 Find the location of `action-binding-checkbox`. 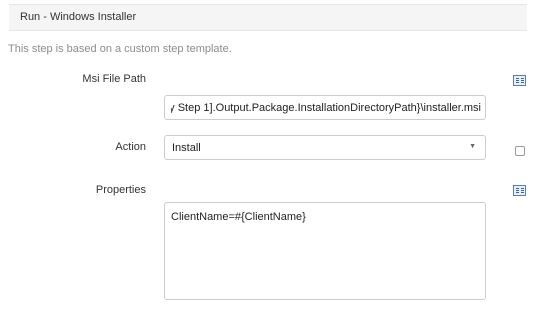

action-binding-checkbox is located at coordinates (520, 151).